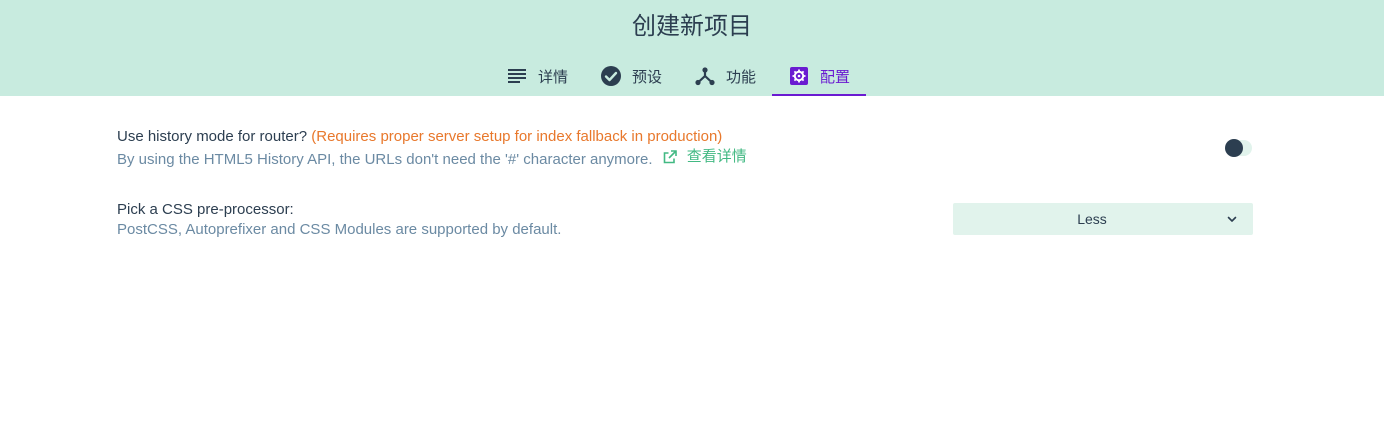 The width and height of the screenshot is (1384, 423). I want to click on toggle-knob, so click(1234, 148).